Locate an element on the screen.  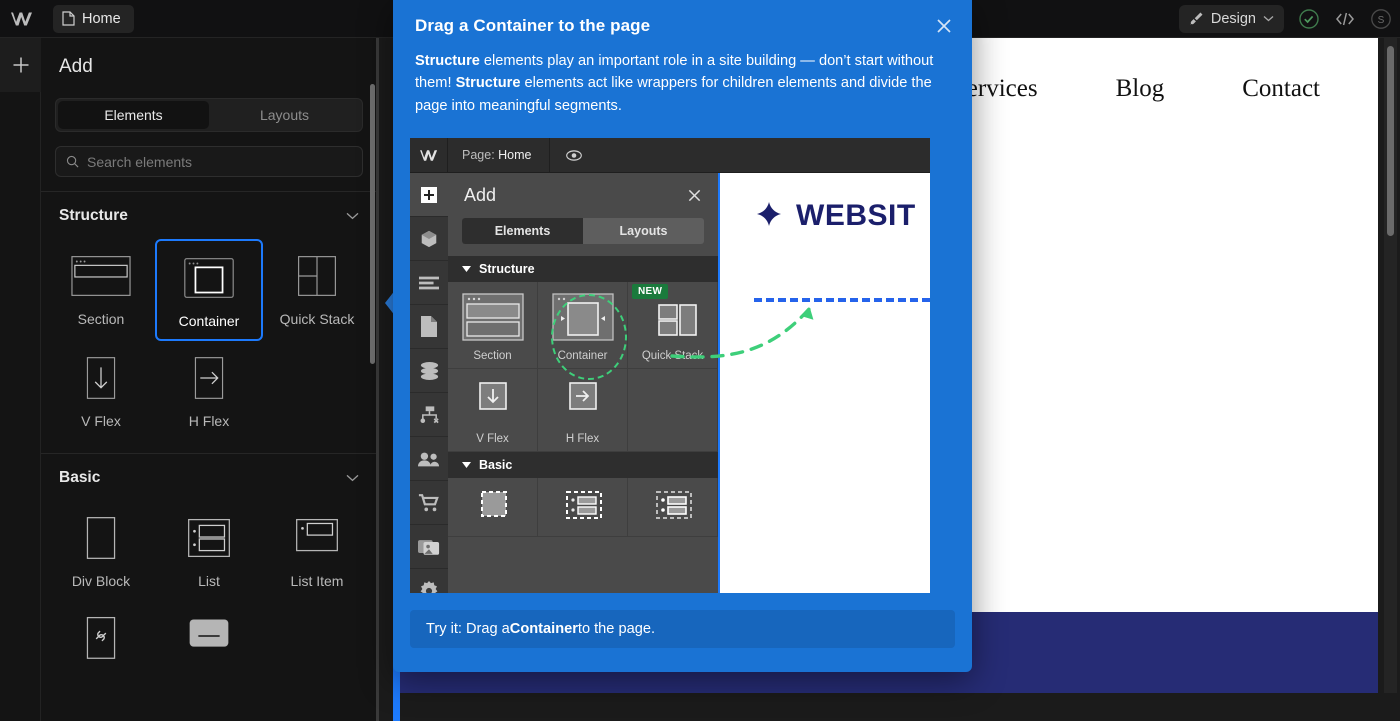
screenshot-page-label: Page: Home is located at coordinates (490, 155).